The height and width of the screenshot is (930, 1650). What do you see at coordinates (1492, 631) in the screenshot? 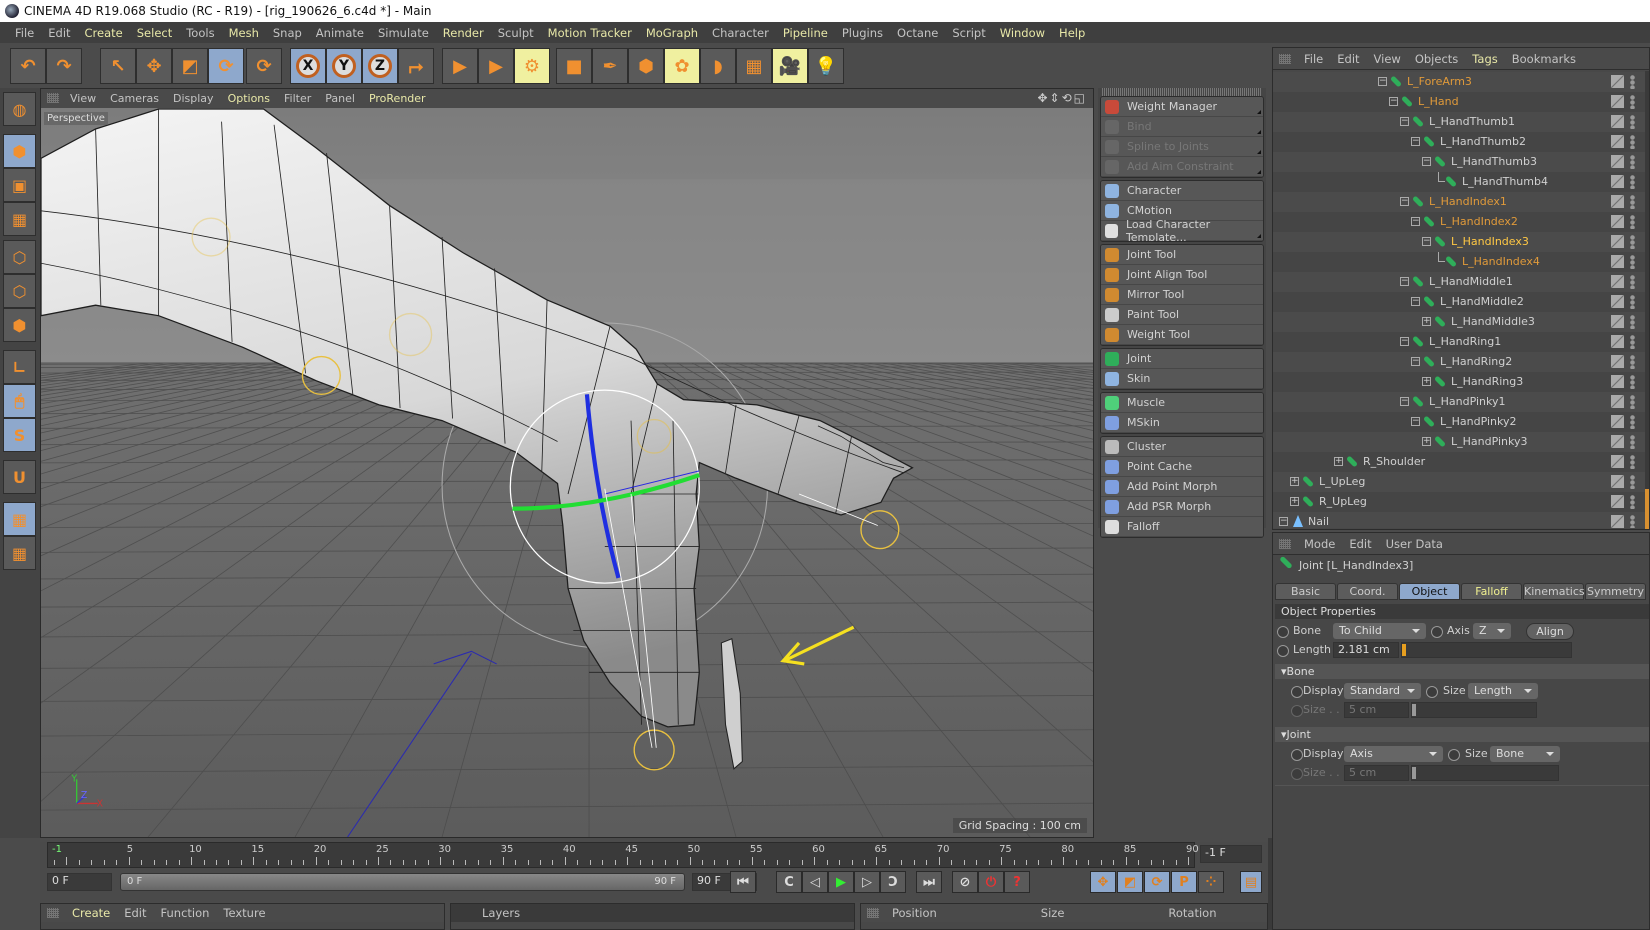
I see `axis-dropdown: Z` at bounding box center [1492, 631].